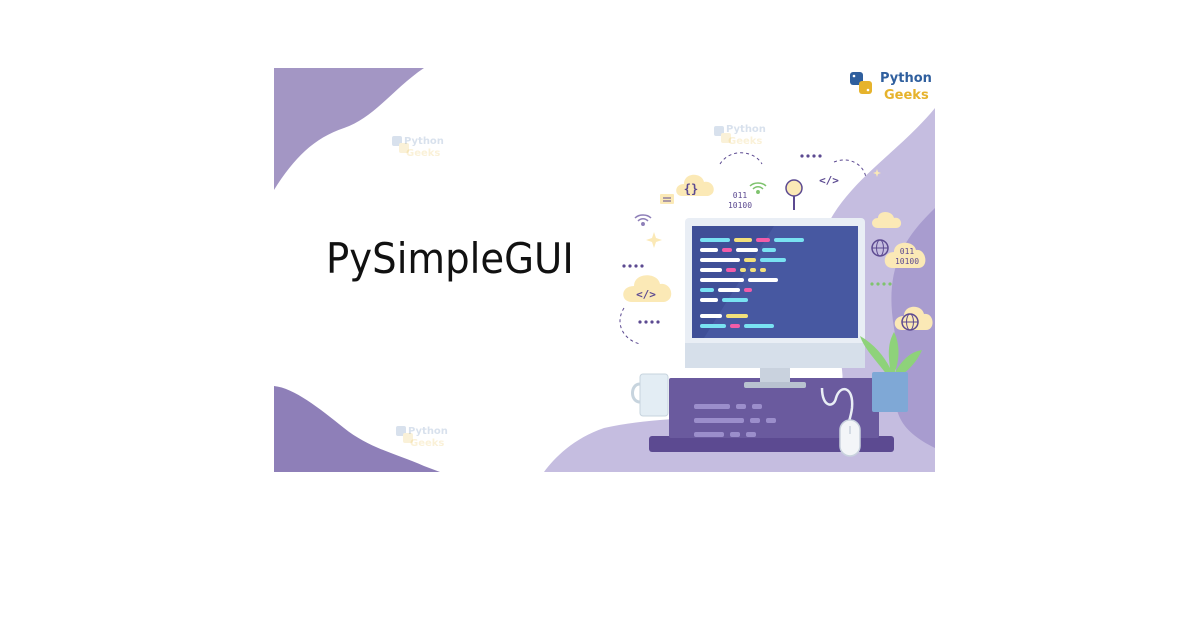 Image resolution: width=1200 pixels, height=628 pixels. I want to click on code-icon-top: </>, so click(829, 180).